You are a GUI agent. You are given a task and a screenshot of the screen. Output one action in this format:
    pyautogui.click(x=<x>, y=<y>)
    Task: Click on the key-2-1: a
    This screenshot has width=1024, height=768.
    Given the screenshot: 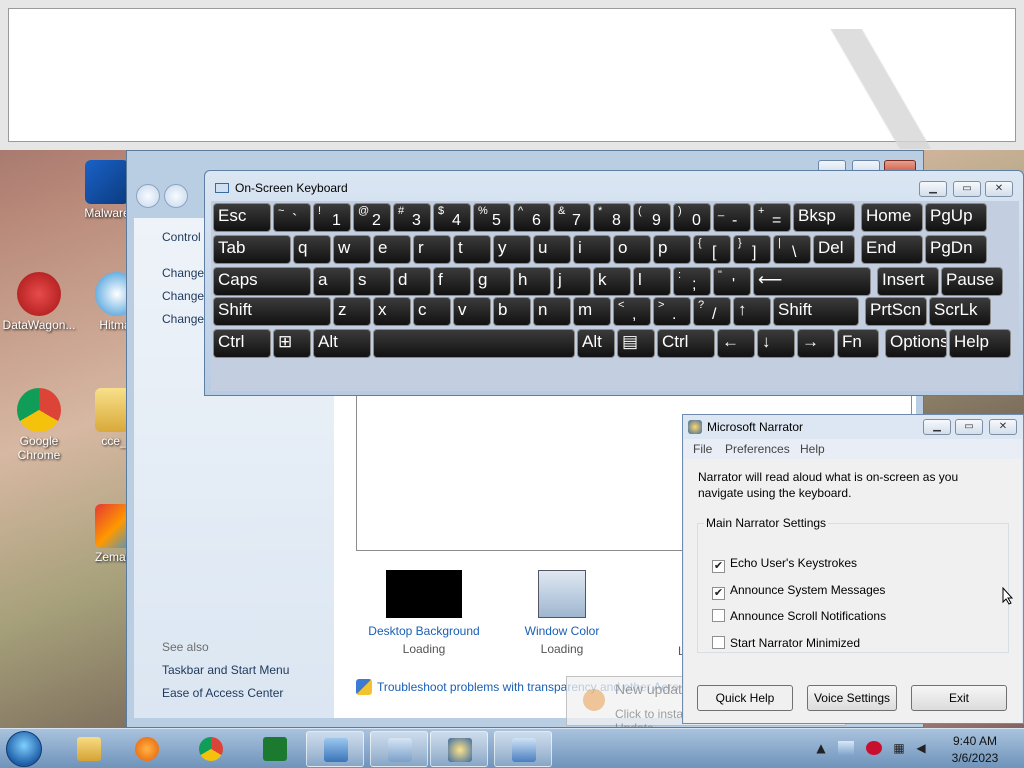 What is the action you would take?
    pyautogui.click(x=332, y=281)
    